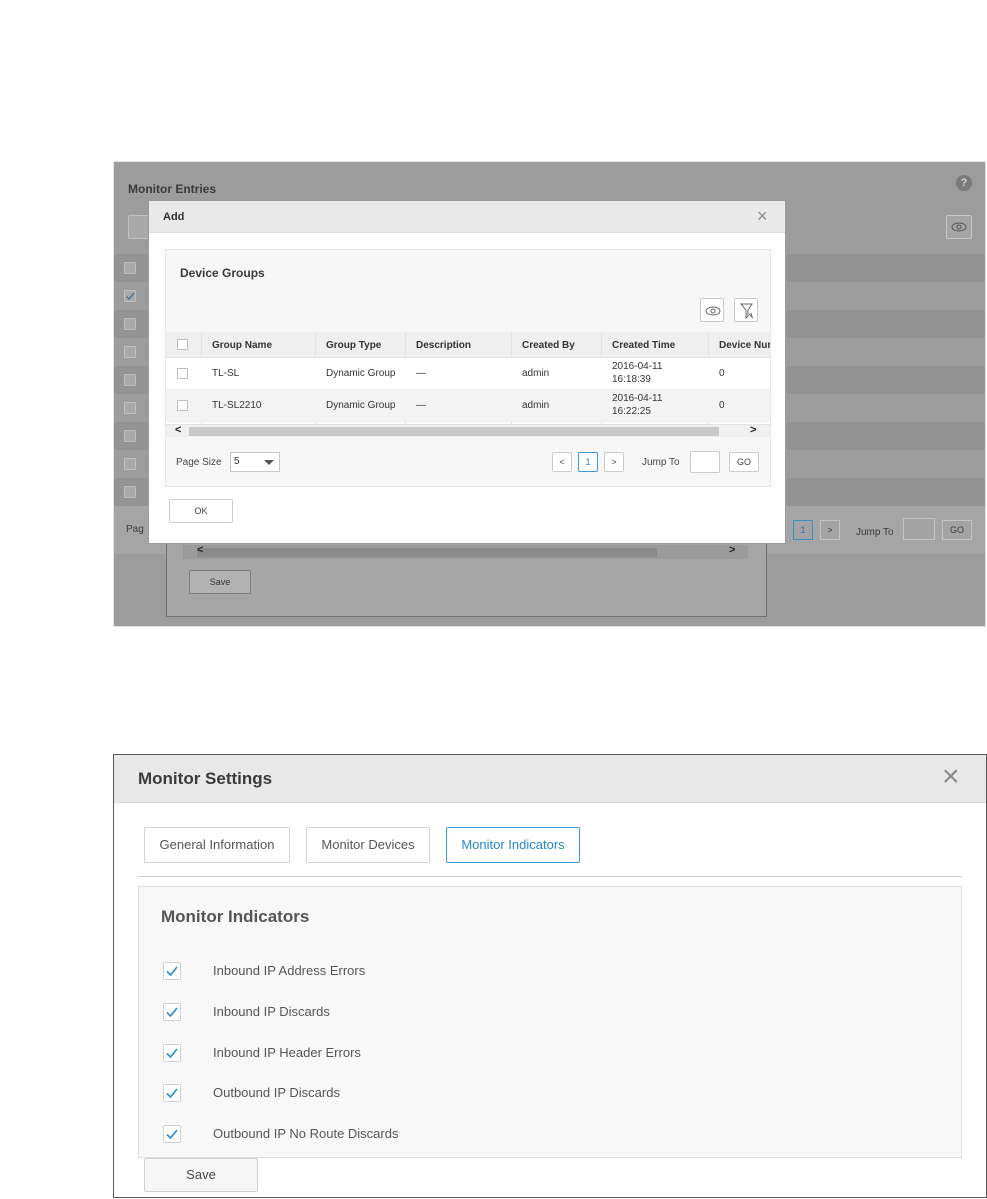 The image size is (987, 1199). I want to click on page-size-label: Page Size, so click(199, 462).